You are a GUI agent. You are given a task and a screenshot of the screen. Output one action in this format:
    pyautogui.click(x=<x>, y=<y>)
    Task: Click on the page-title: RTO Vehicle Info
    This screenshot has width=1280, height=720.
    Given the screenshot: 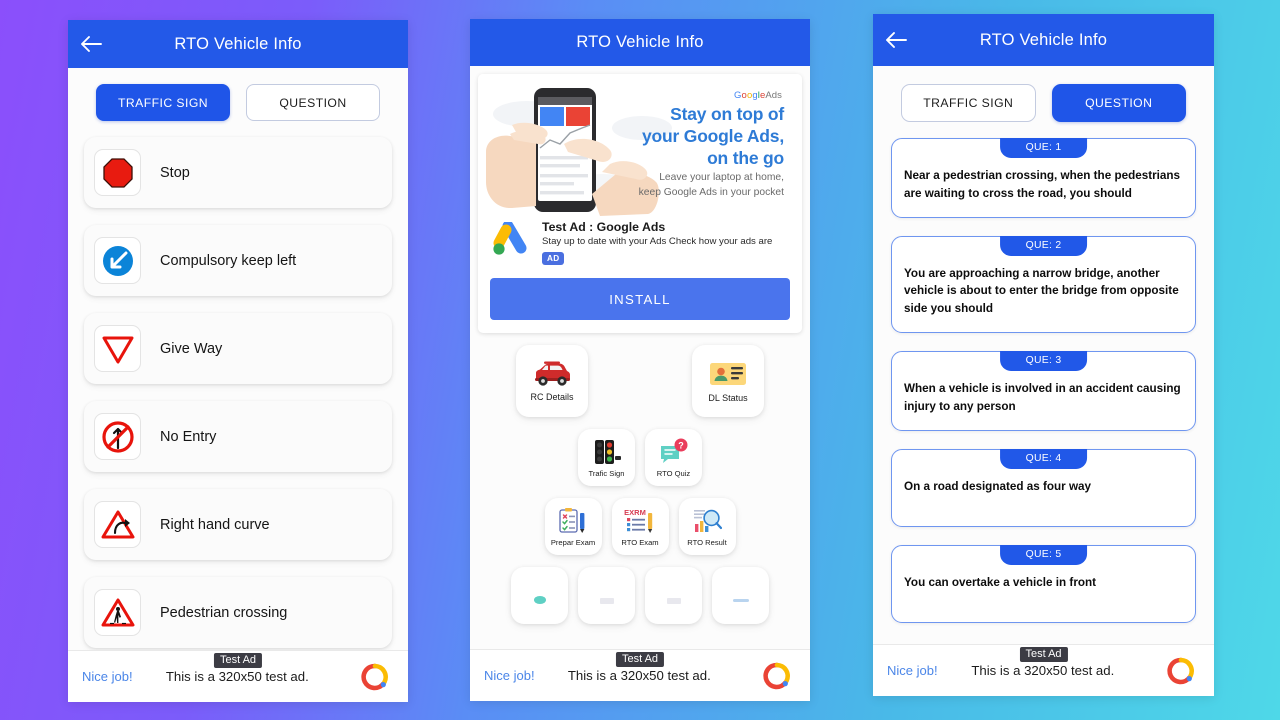 What is the action you would take?
    pyautogui.click(x=238, y=43)
    